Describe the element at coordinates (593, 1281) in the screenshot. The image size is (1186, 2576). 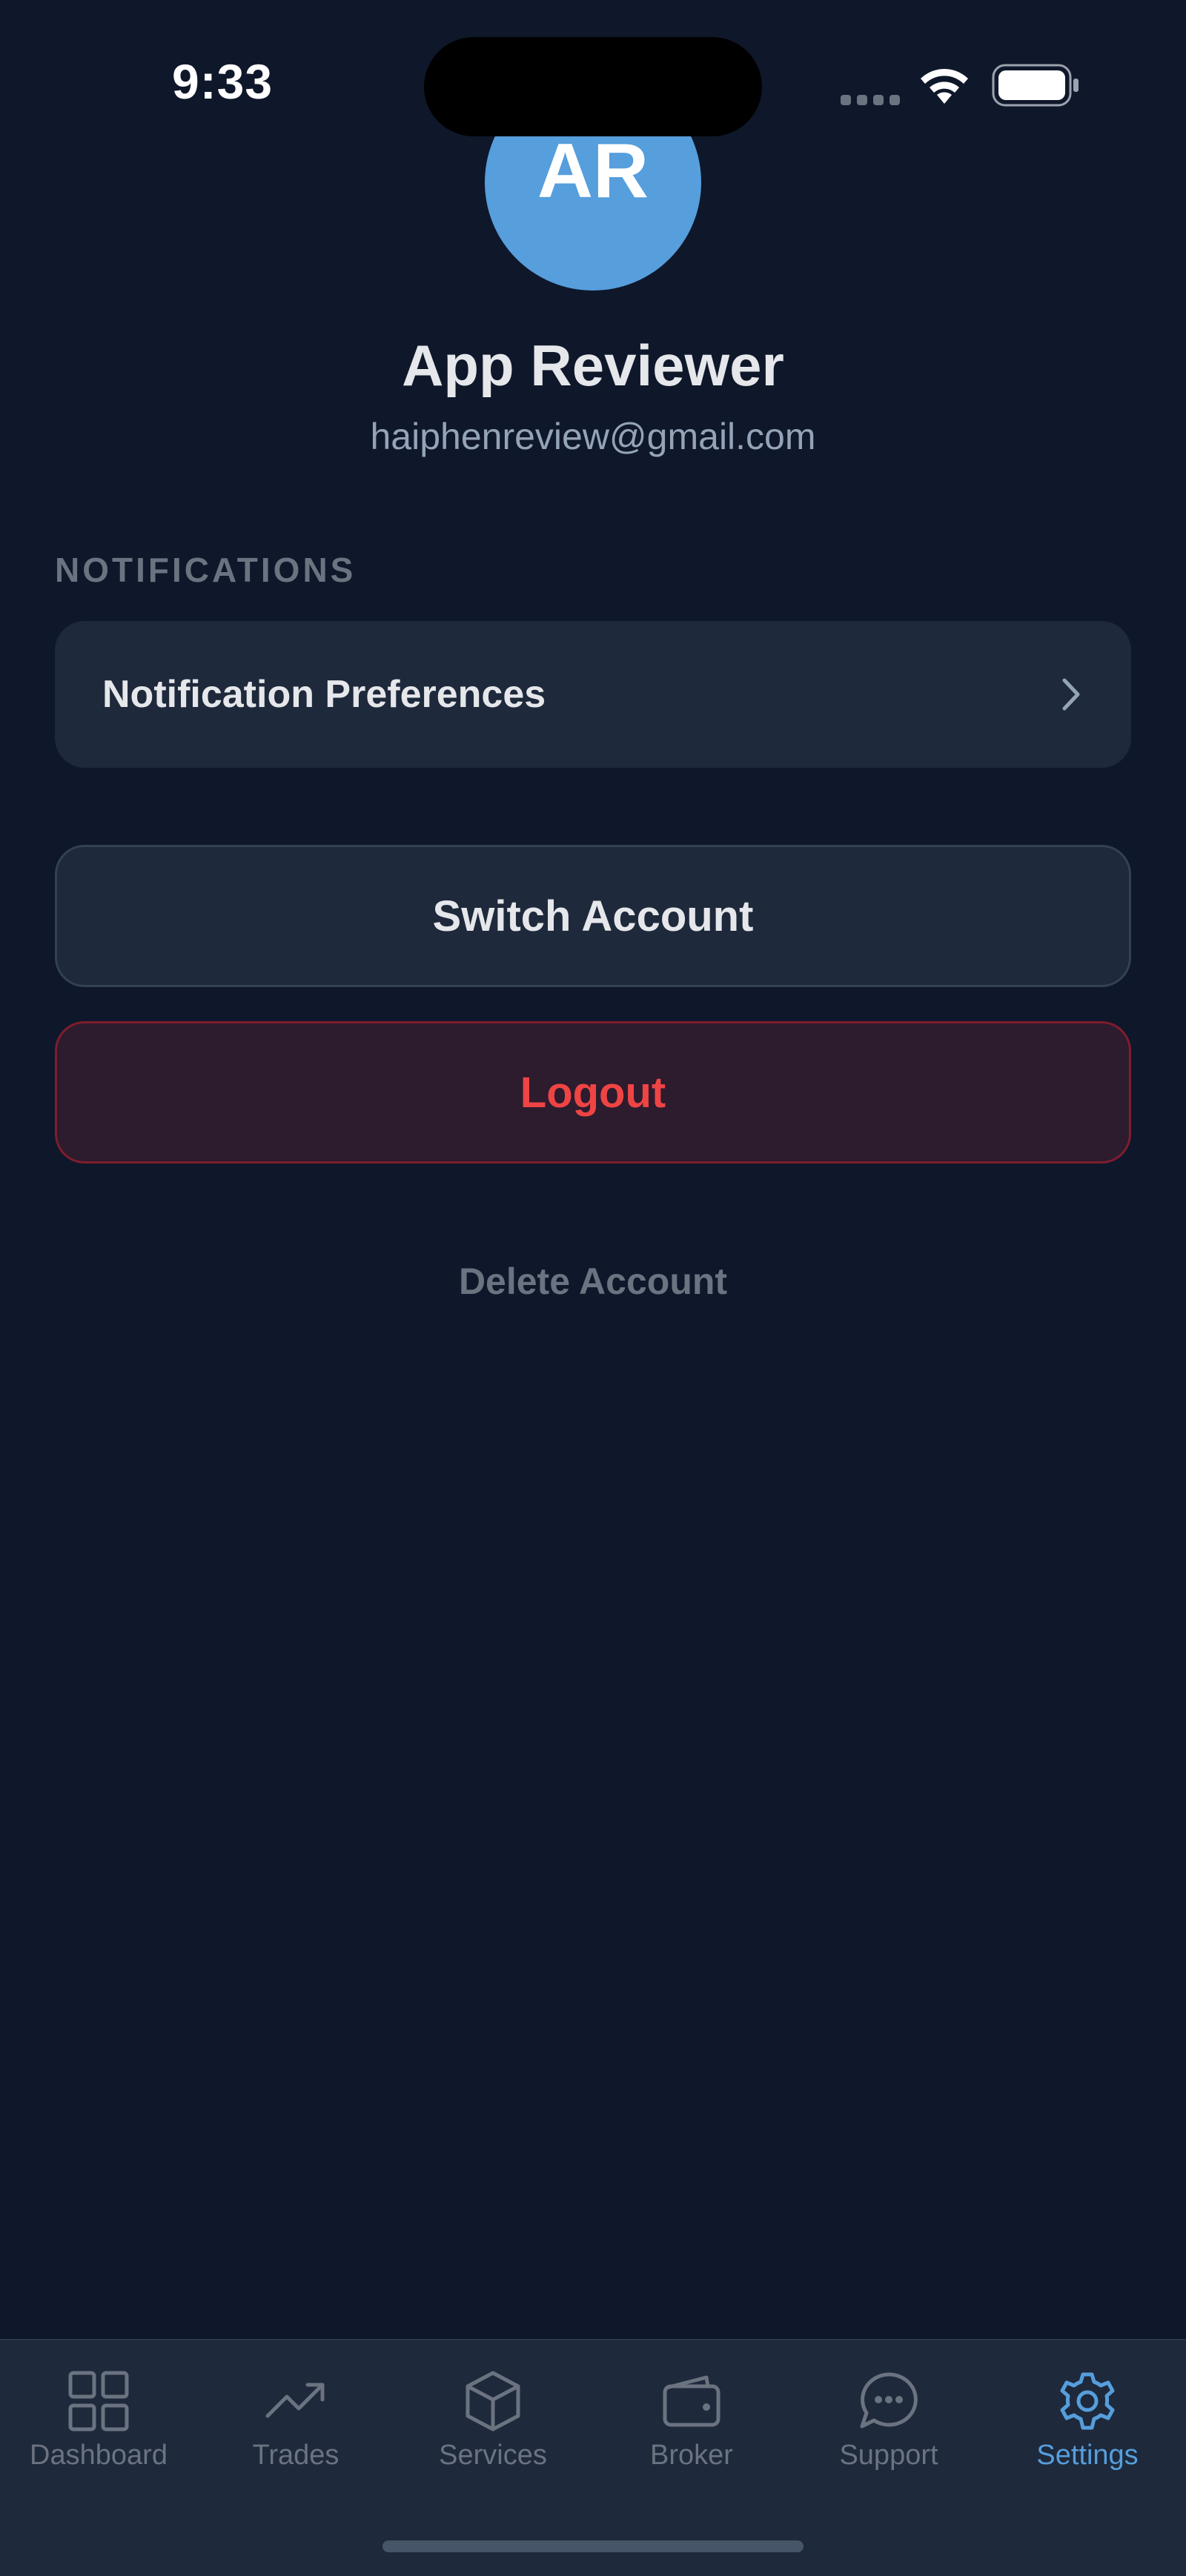
I see `delete-account-button: Delete Account` at that location.